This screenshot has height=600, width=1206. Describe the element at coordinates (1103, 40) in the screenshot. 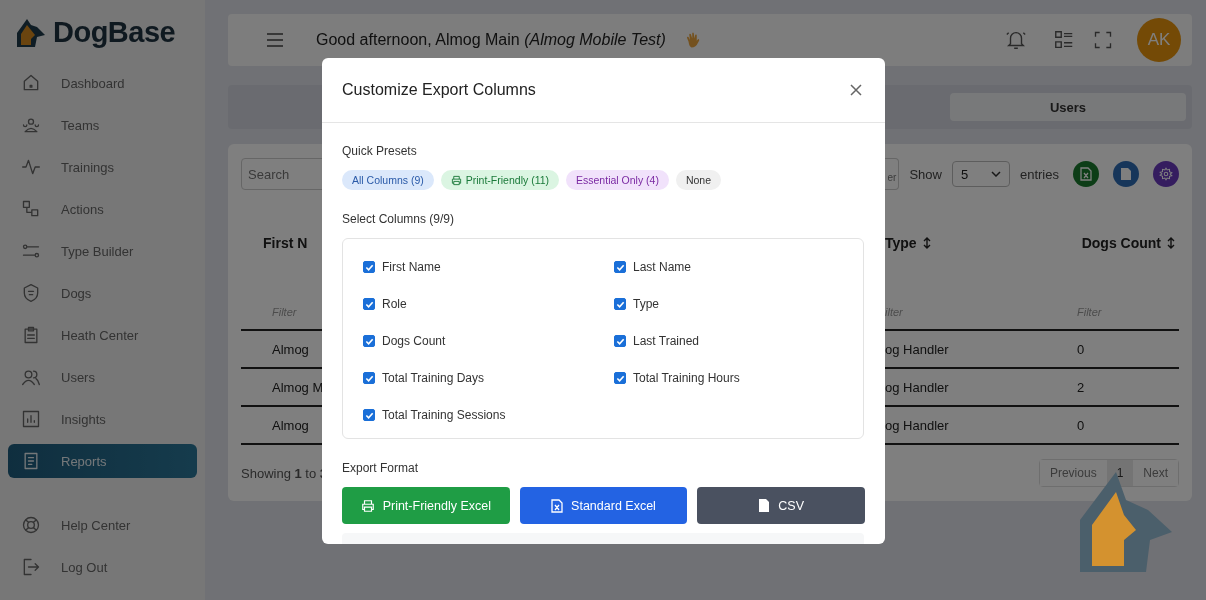

I see `fullscreen-icon` at that location.